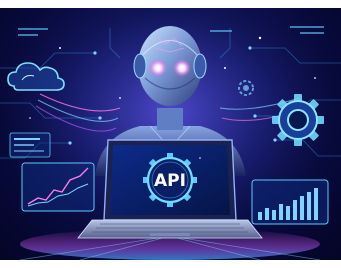 The image size is (341, 268). I want to click on robot-neck, so click(170, 119).